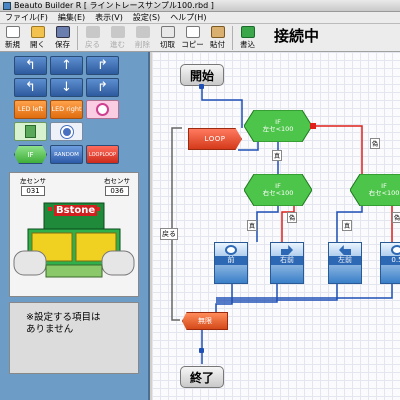 The height and width of the screenshot is (400, 400). I want to click on menu-settings: 設定(S), so click(146, 17).